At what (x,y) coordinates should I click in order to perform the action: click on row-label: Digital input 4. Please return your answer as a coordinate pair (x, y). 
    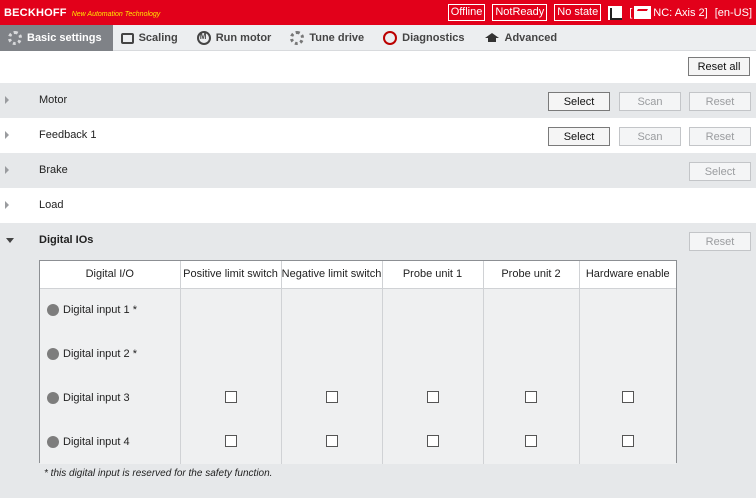
    Looking at the image, I should click on (96, 442).